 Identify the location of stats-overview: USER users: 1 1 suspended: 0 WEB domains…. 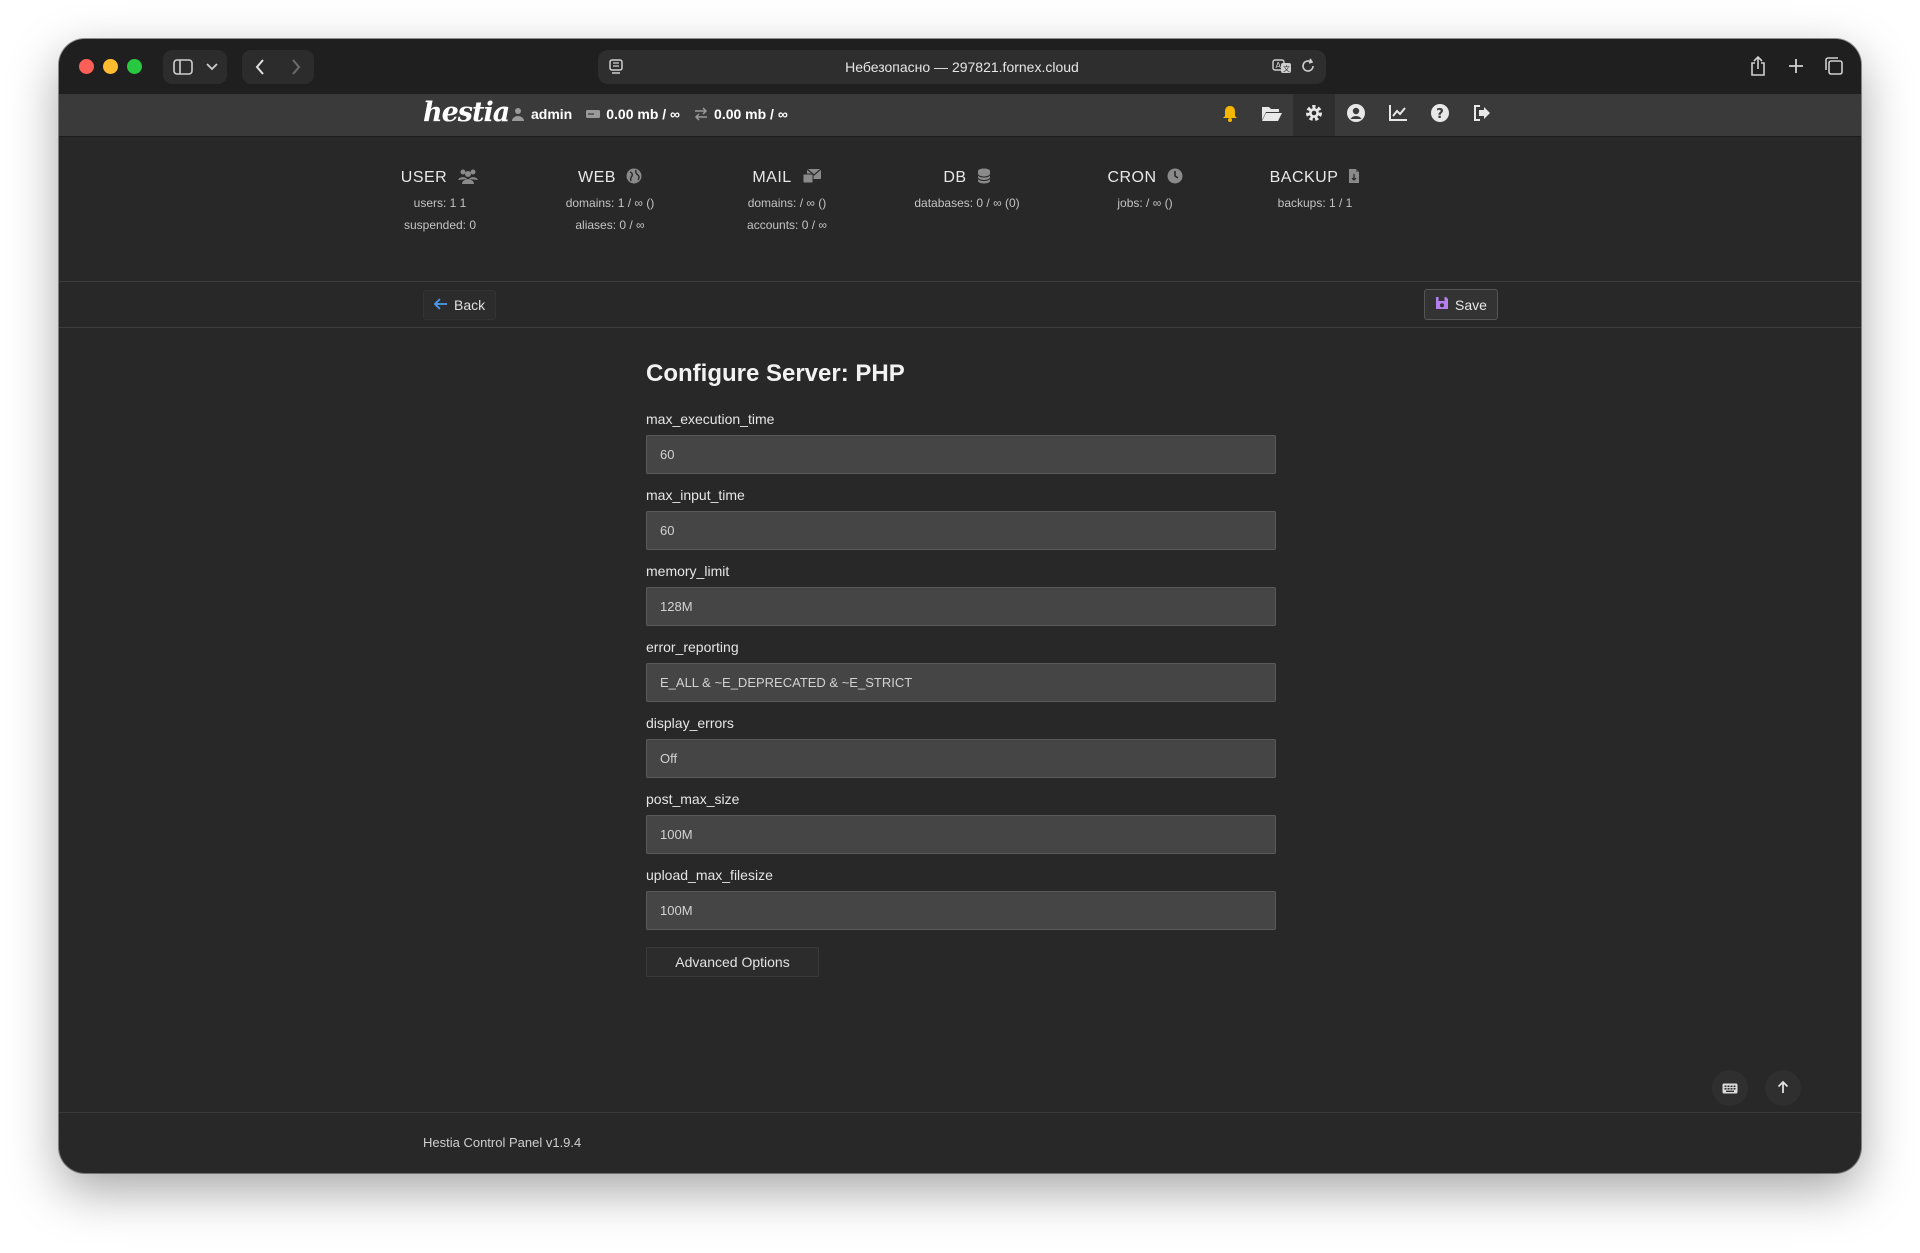
(960, 209).